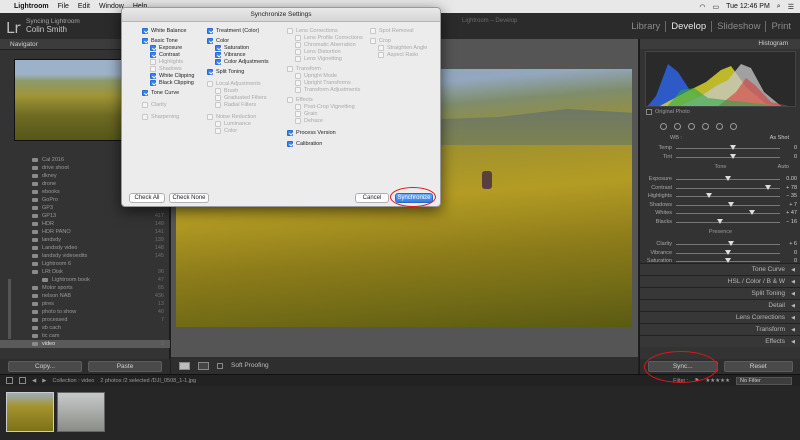  I want to click on folder-row: LRt Disk 96, so click(85, 272).